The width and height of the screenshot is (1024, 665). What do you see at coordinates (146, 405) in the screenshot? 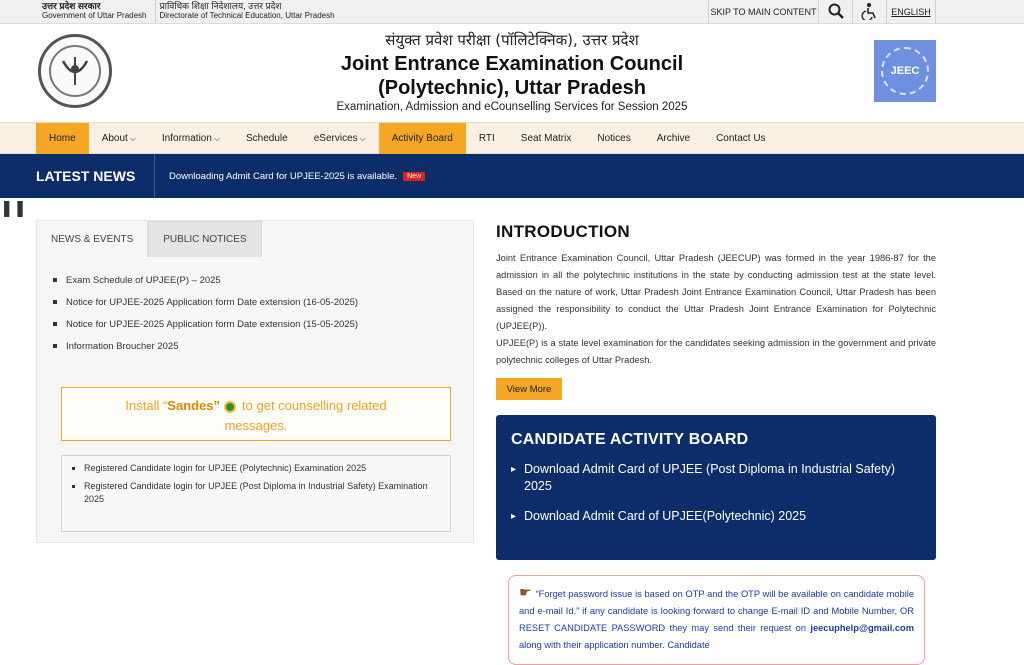
I see `sandes-prefix: Install “` at bounding box center [146, 405].